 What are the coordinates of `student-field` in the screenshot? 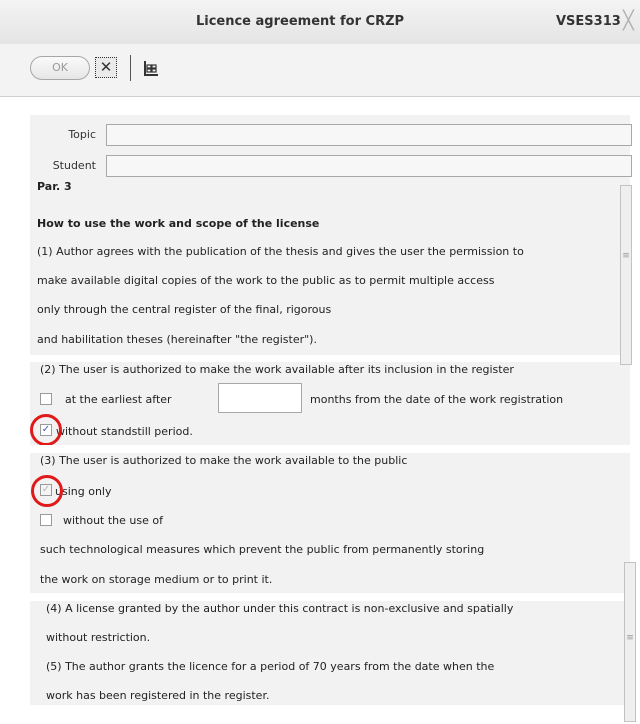 It's located at (369, 166).